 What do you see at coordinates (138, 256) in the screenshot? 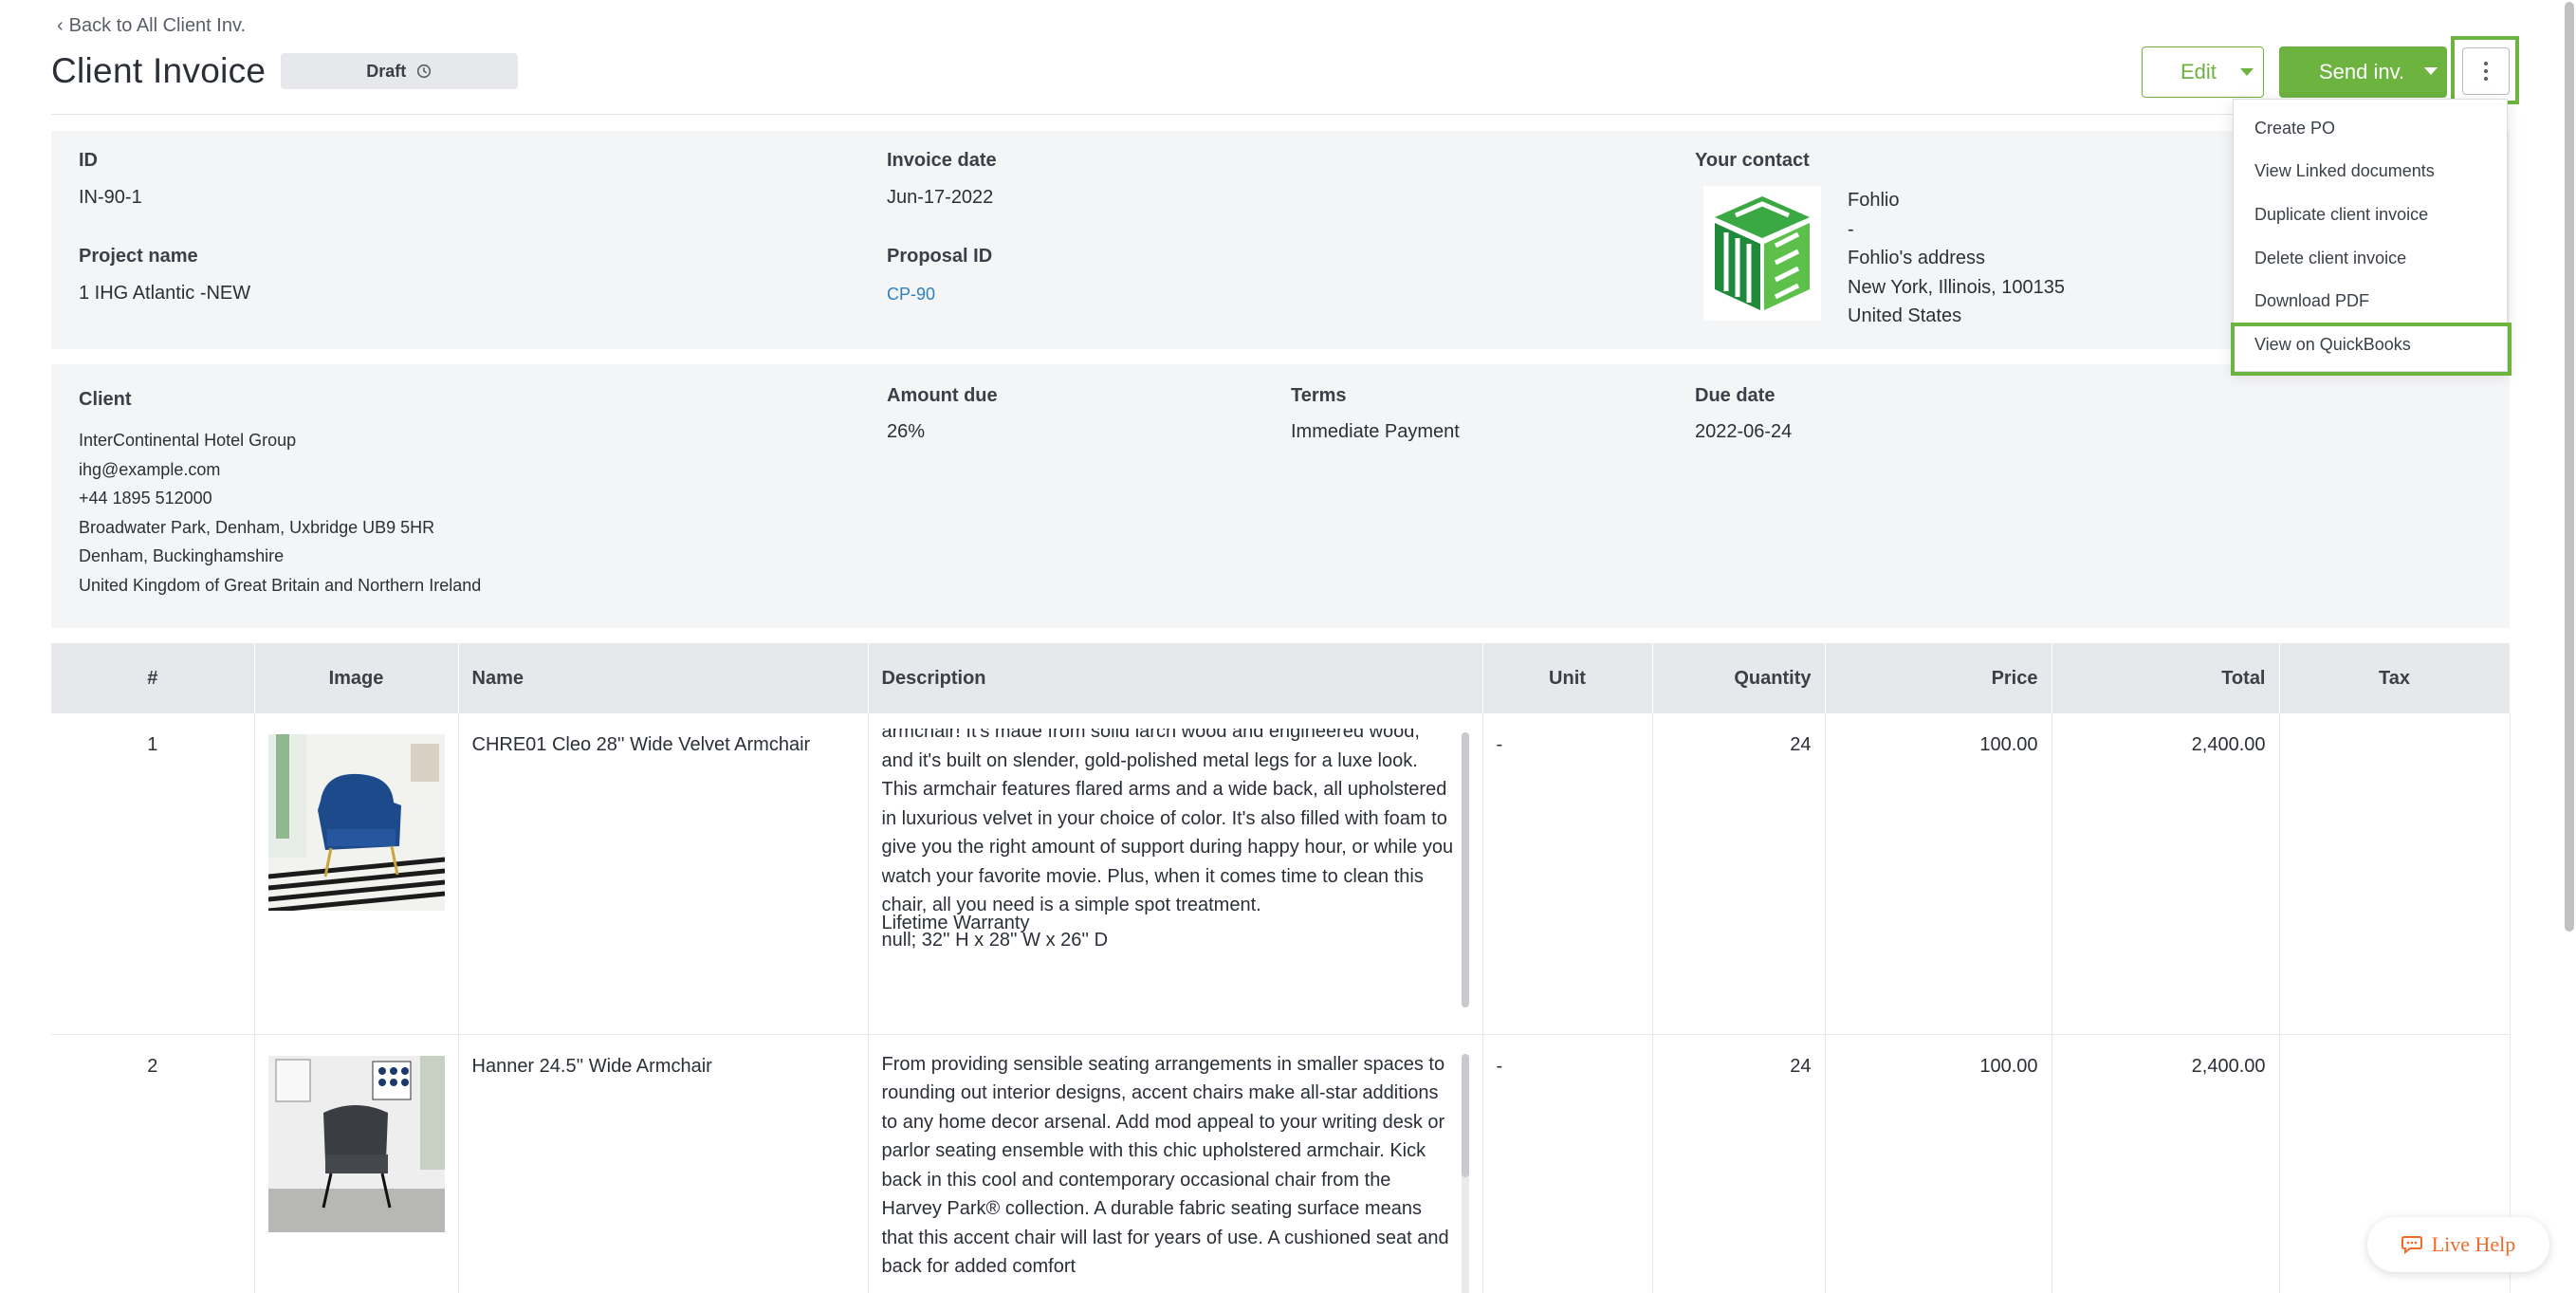
I see `project-name-label: Project name` at bounding box center [138, 256].